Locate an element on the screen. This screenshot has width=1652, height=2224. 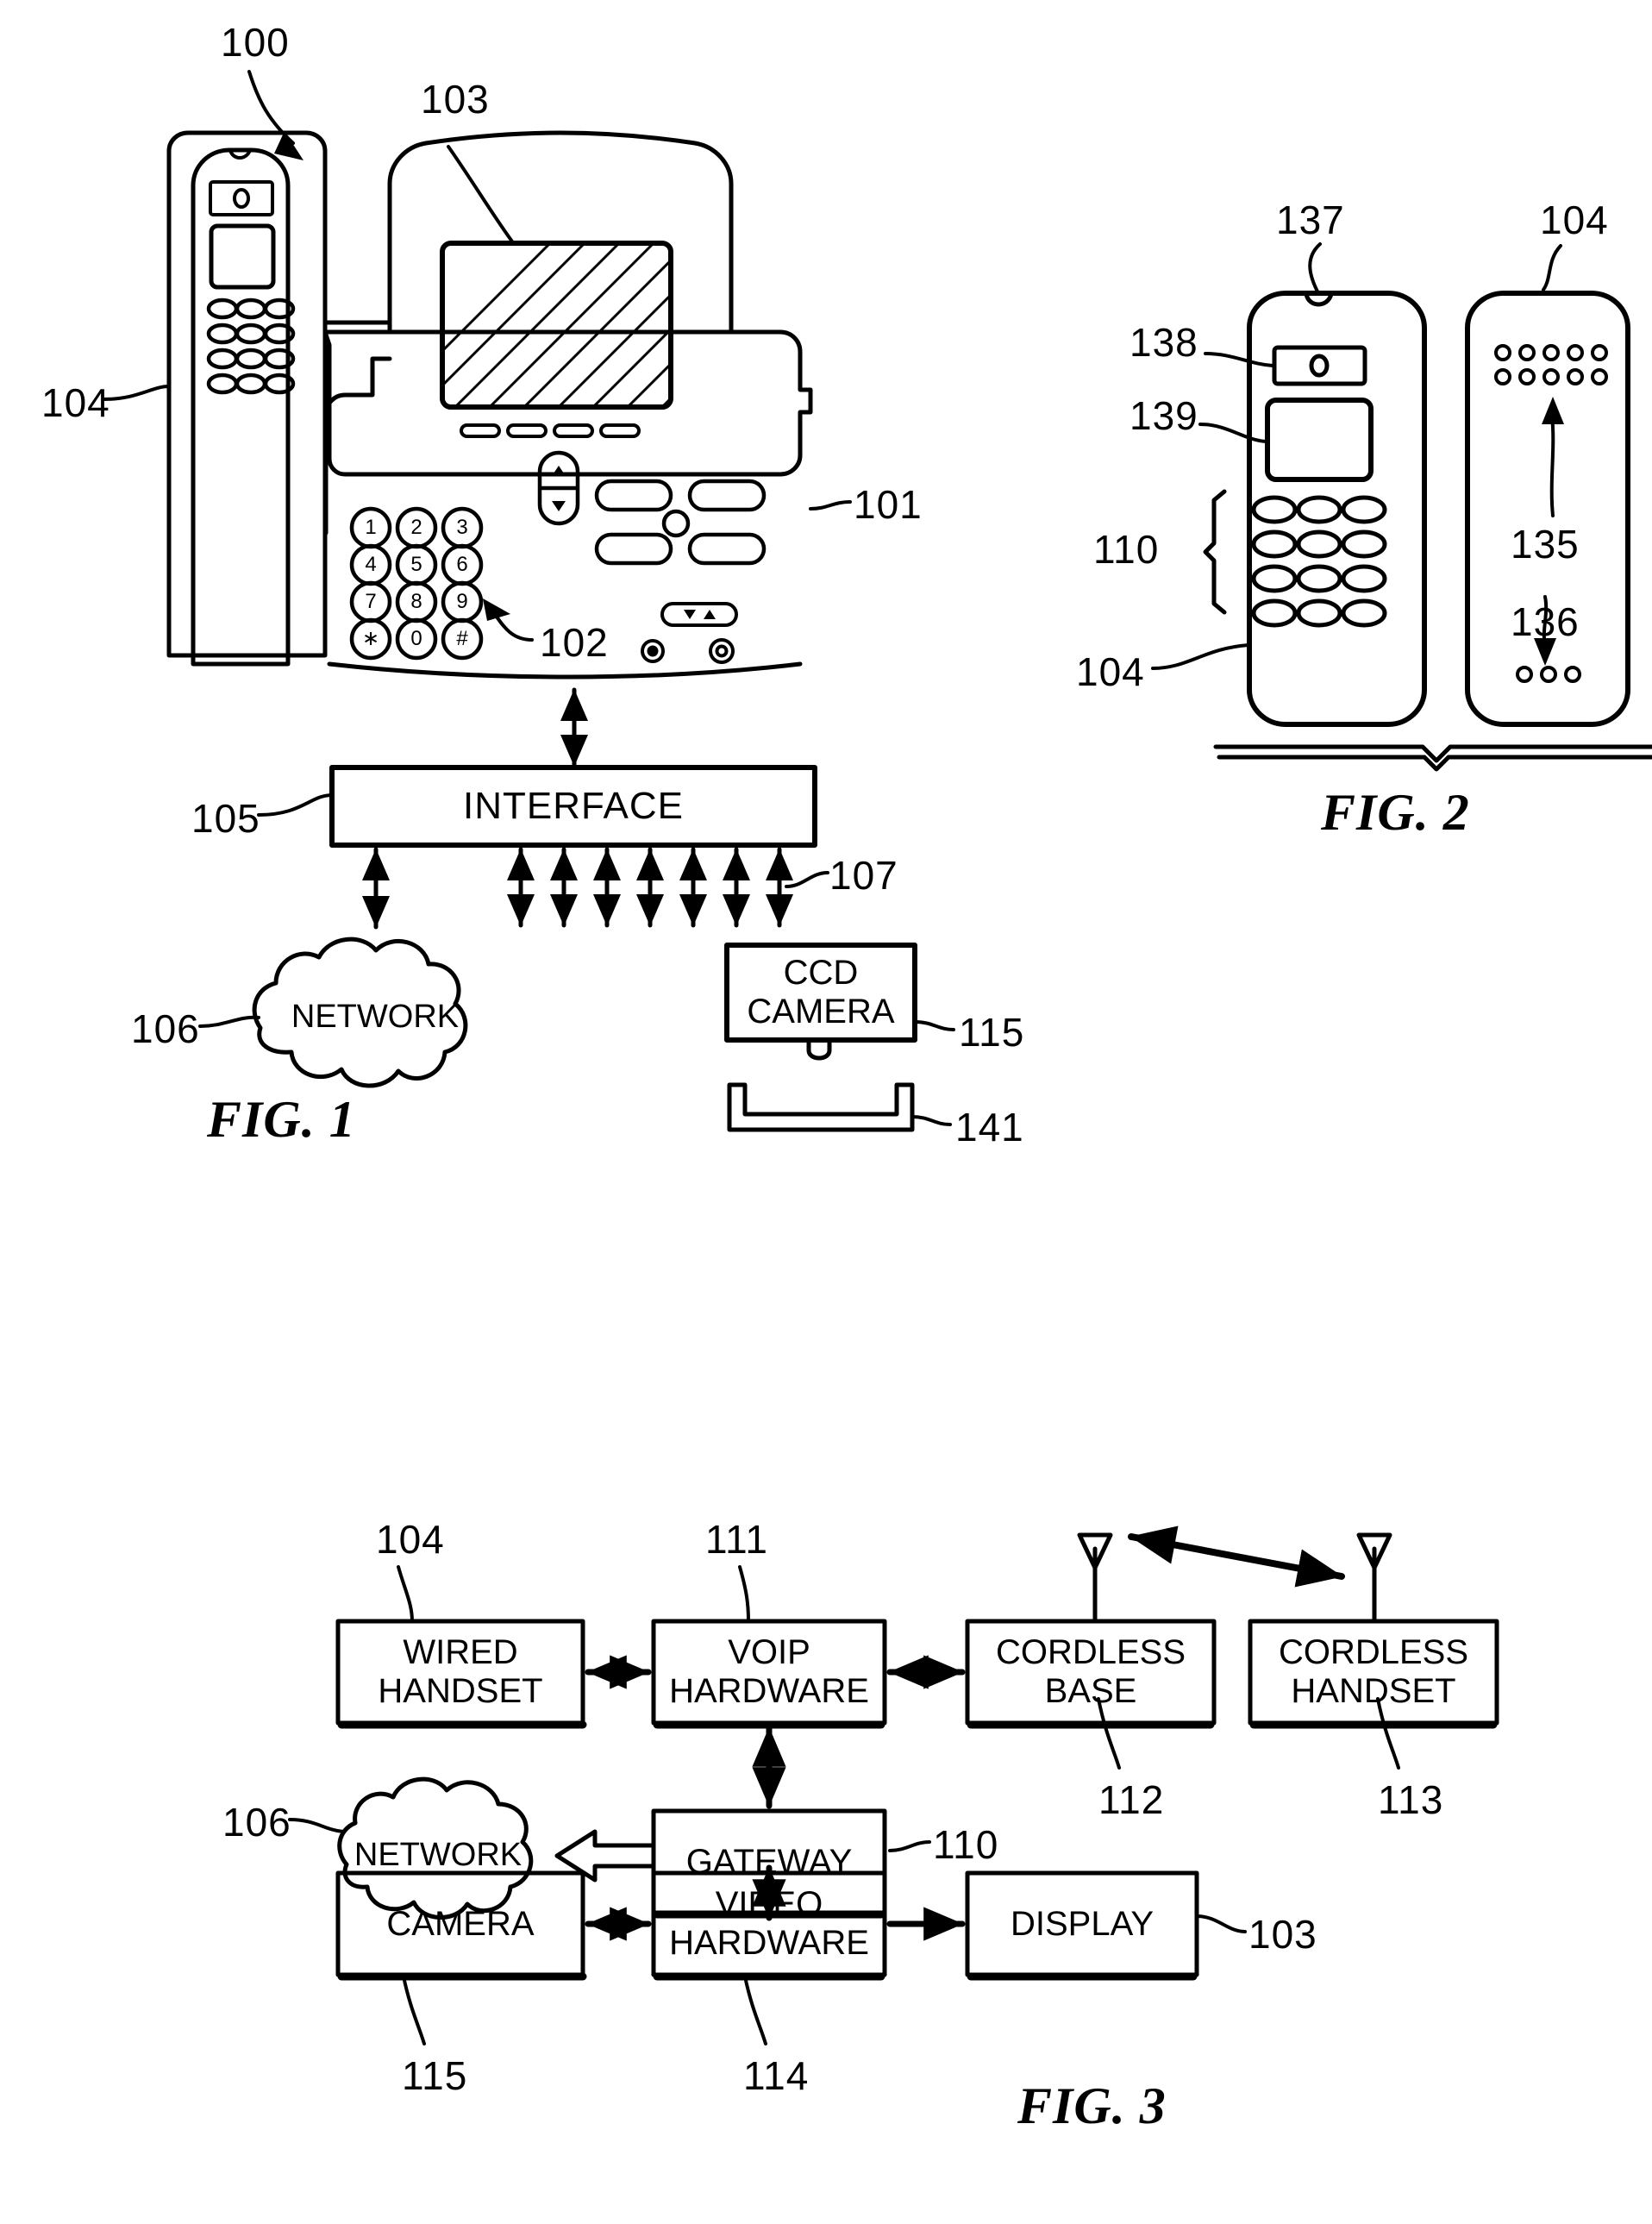
network-cloud-label-fig1: NETWORK is located at coordinates (375, 1017).